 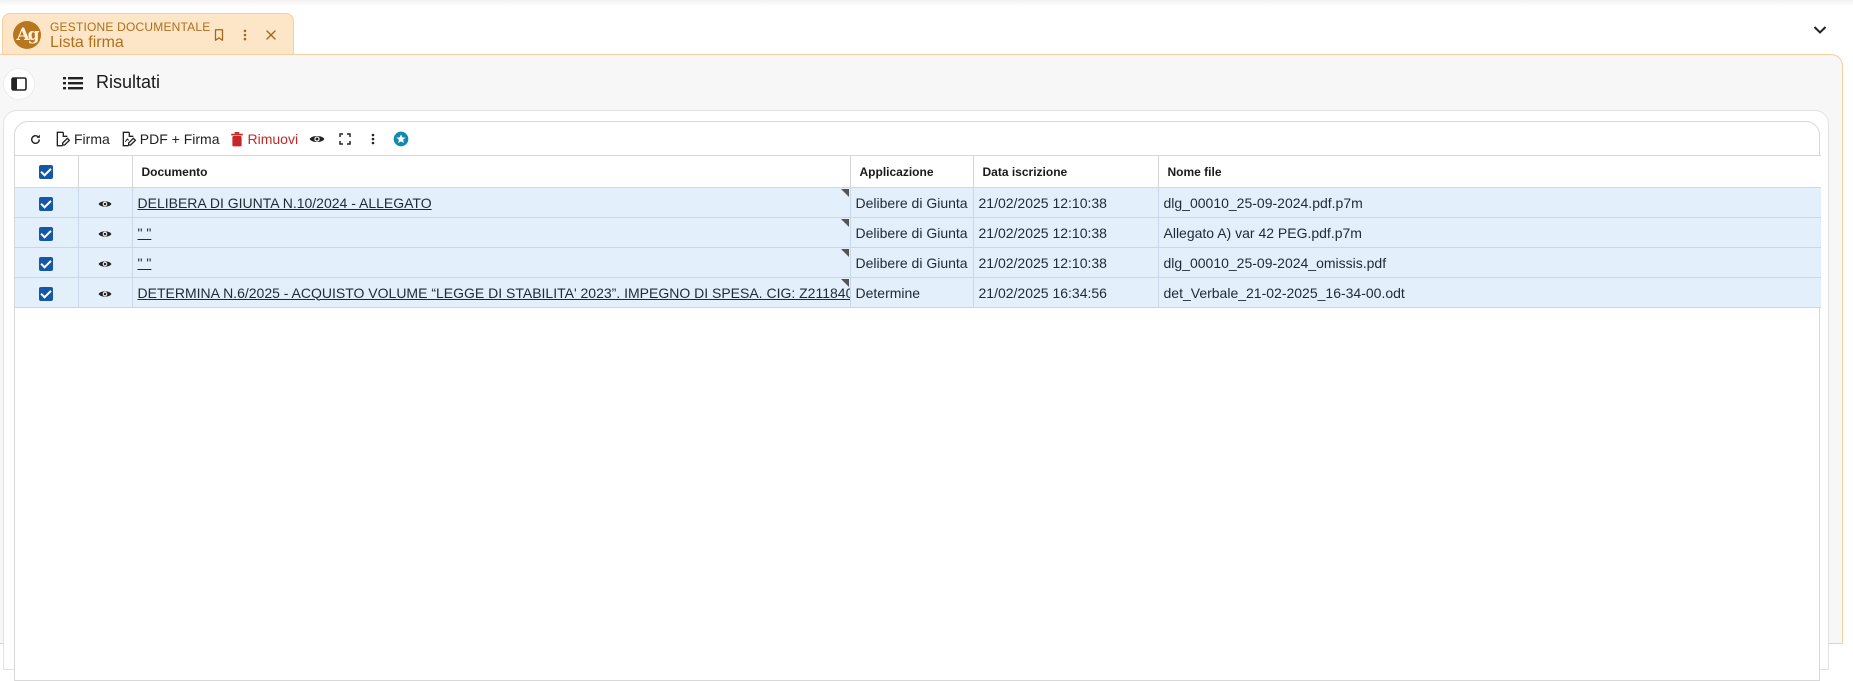 I want to click on app-logo: Ag, so click(x=27, y=35).